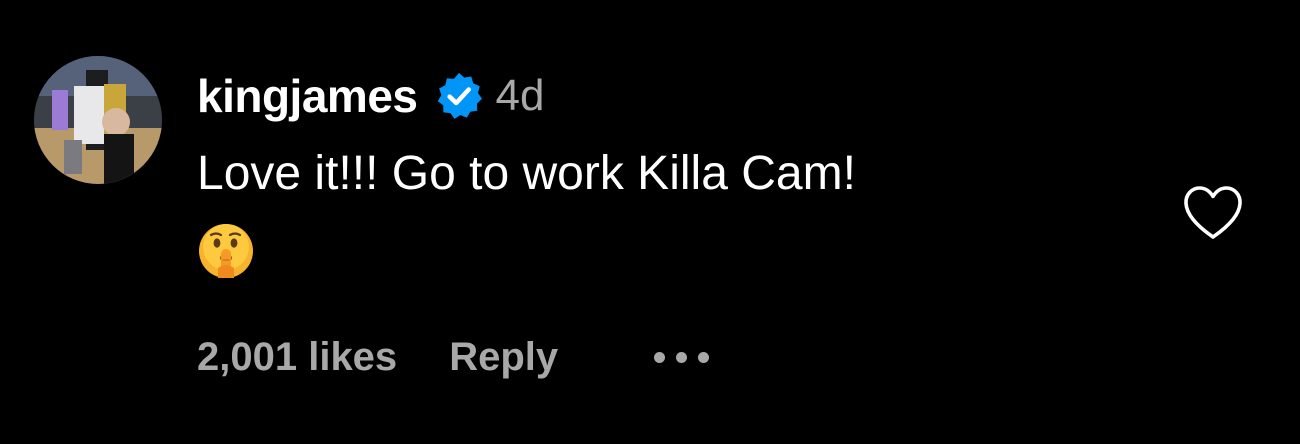 The image size is (1300, 444). What do you see at coordinates (297, 357) in the screenshot?
I see `likes-count: 2,001 likes` at bounding box center [297, 357].